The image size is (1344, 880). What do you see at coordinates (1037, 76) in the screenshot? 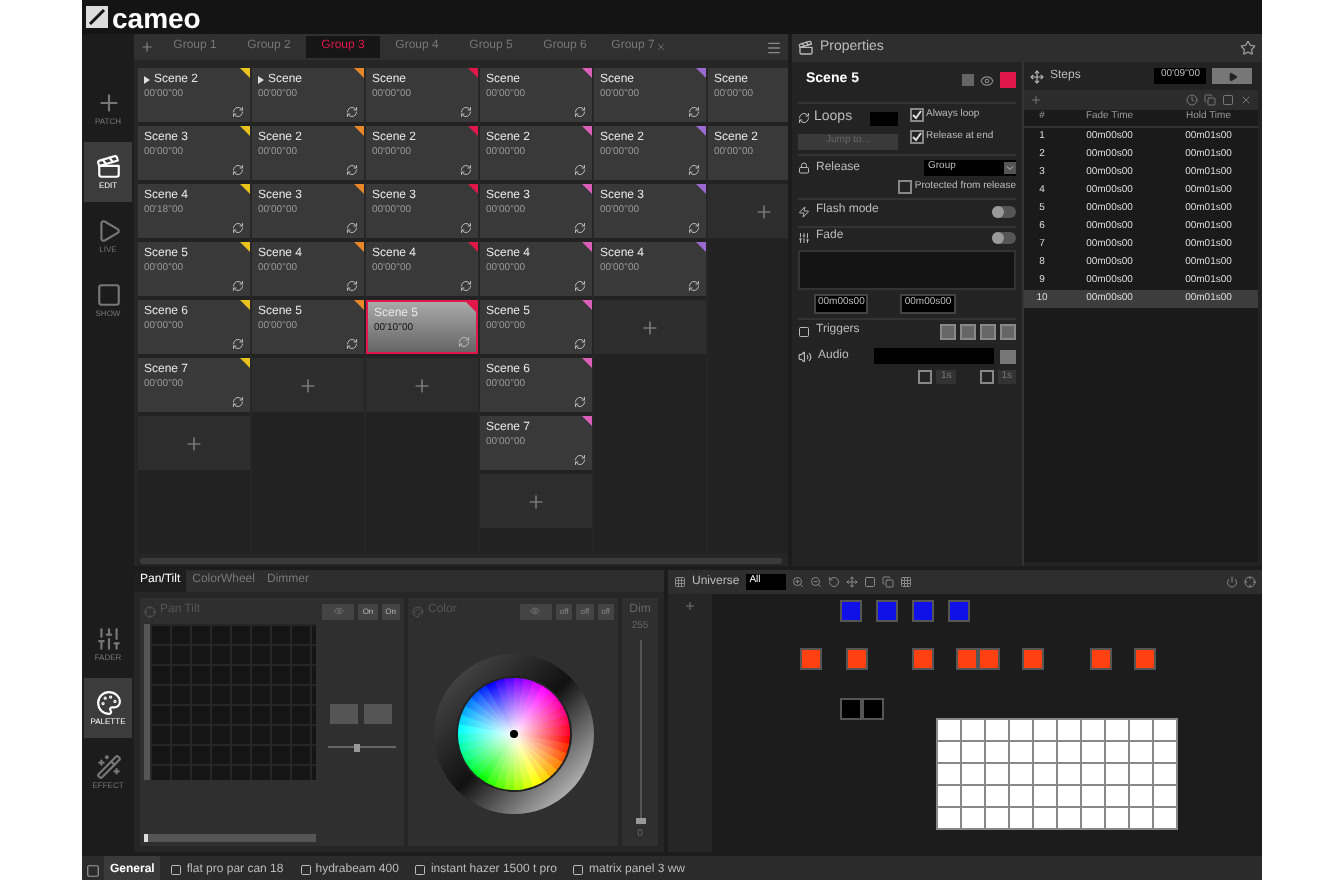
I see `steps-icon` at bounding box center [1037, 76].